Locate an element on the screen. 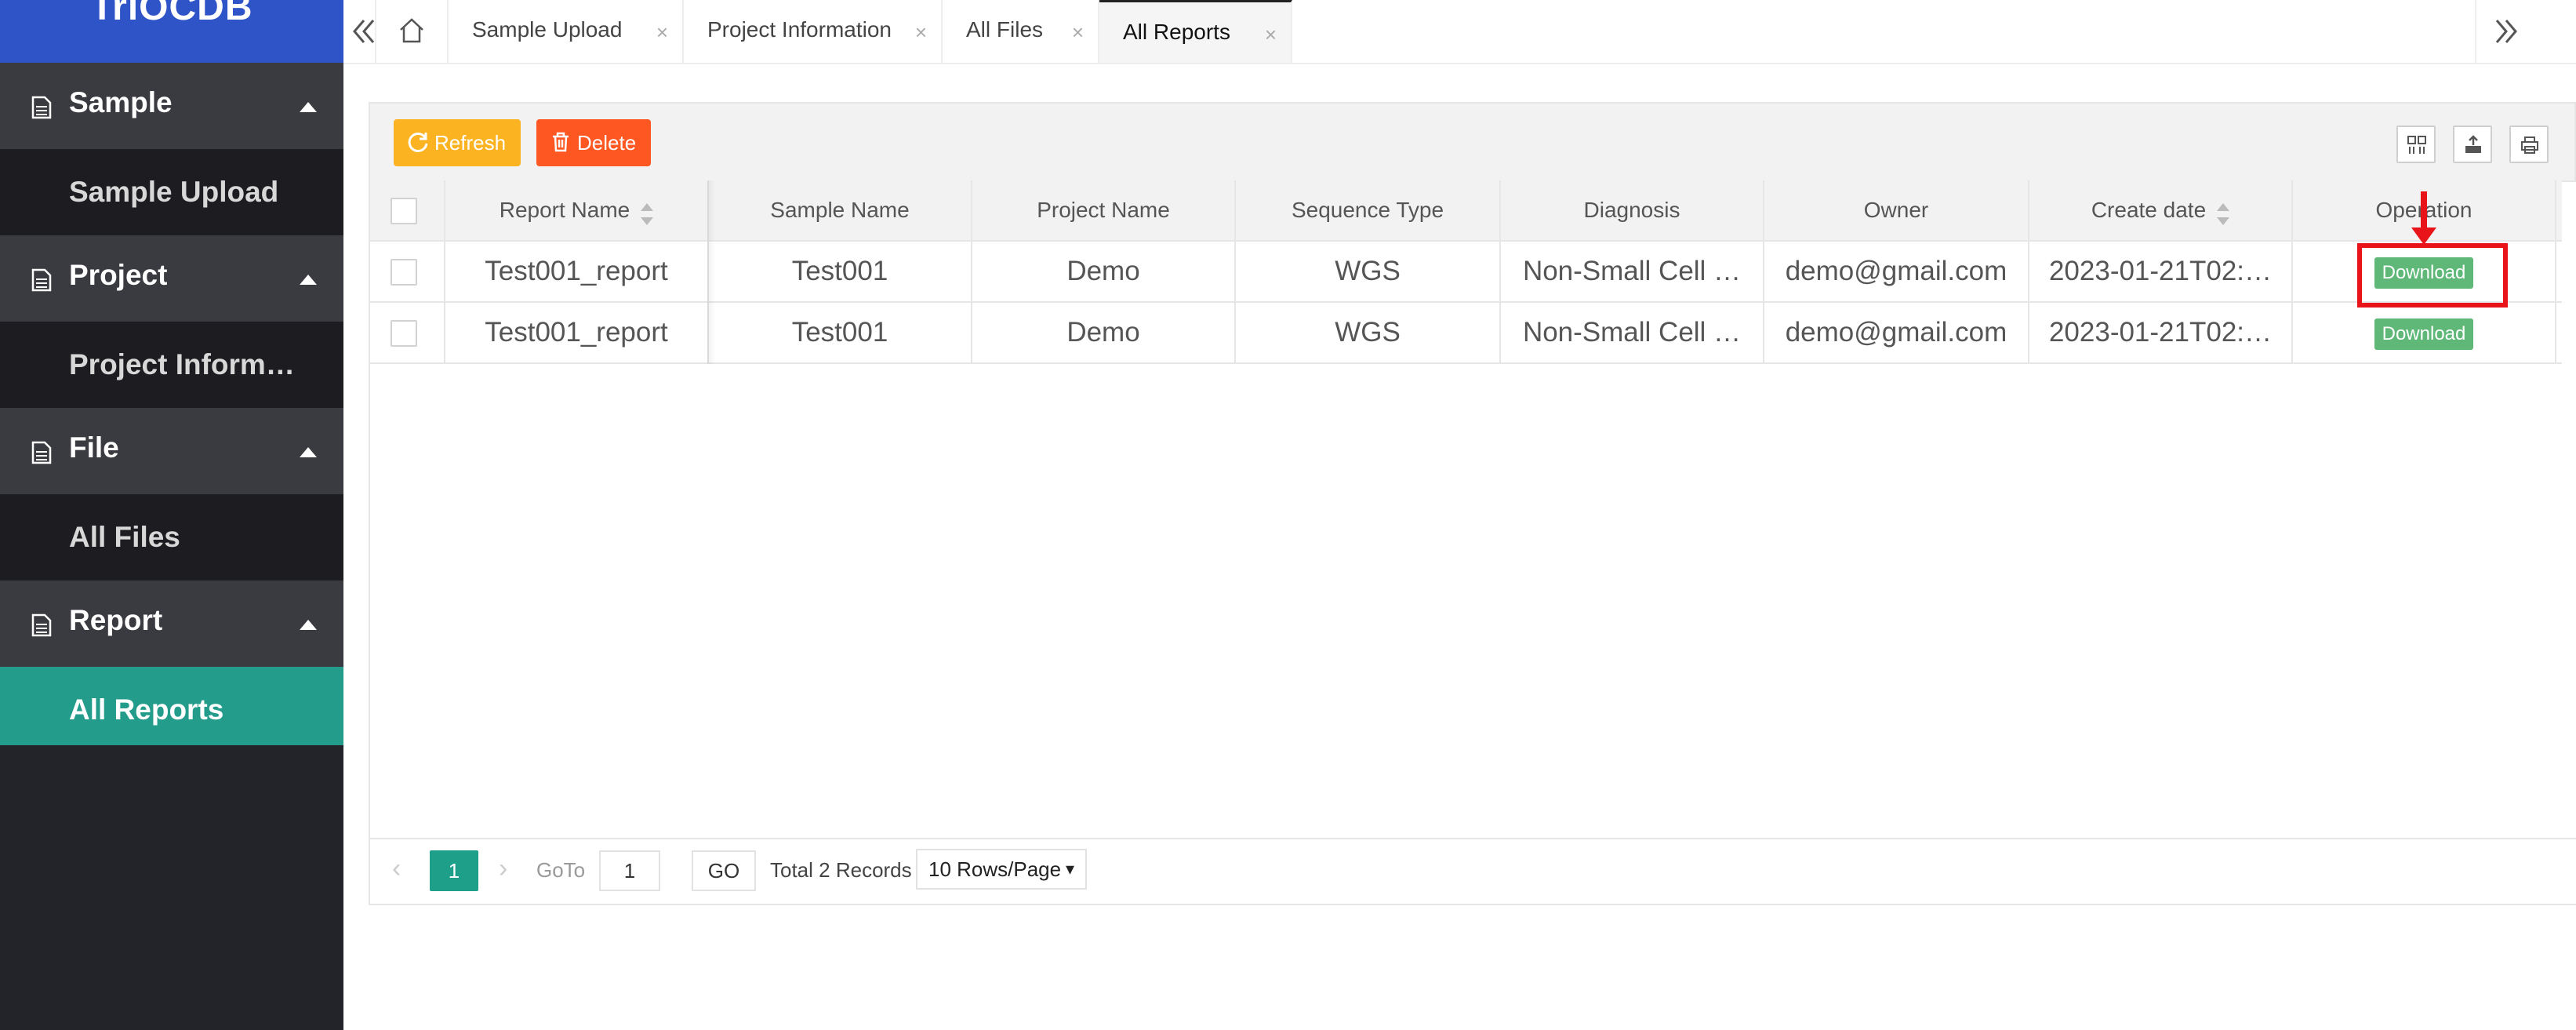 Image resolution: width=2576 pixels, height=1030 pixels. rows-per-page-select: 10 Rows/Page ▾ is located at coordinates (1001, 869).